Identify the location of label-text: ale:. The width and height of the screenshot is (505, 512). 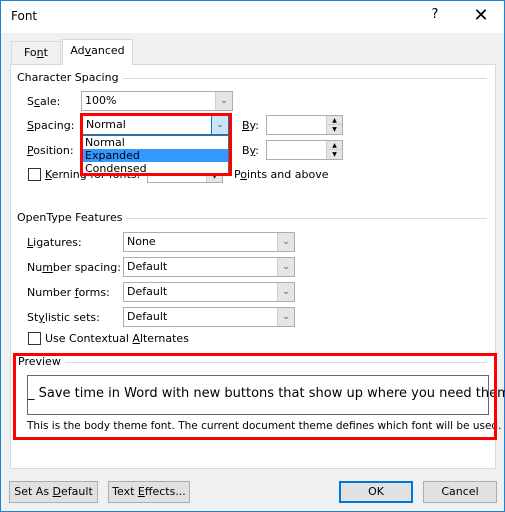
(50, 101).